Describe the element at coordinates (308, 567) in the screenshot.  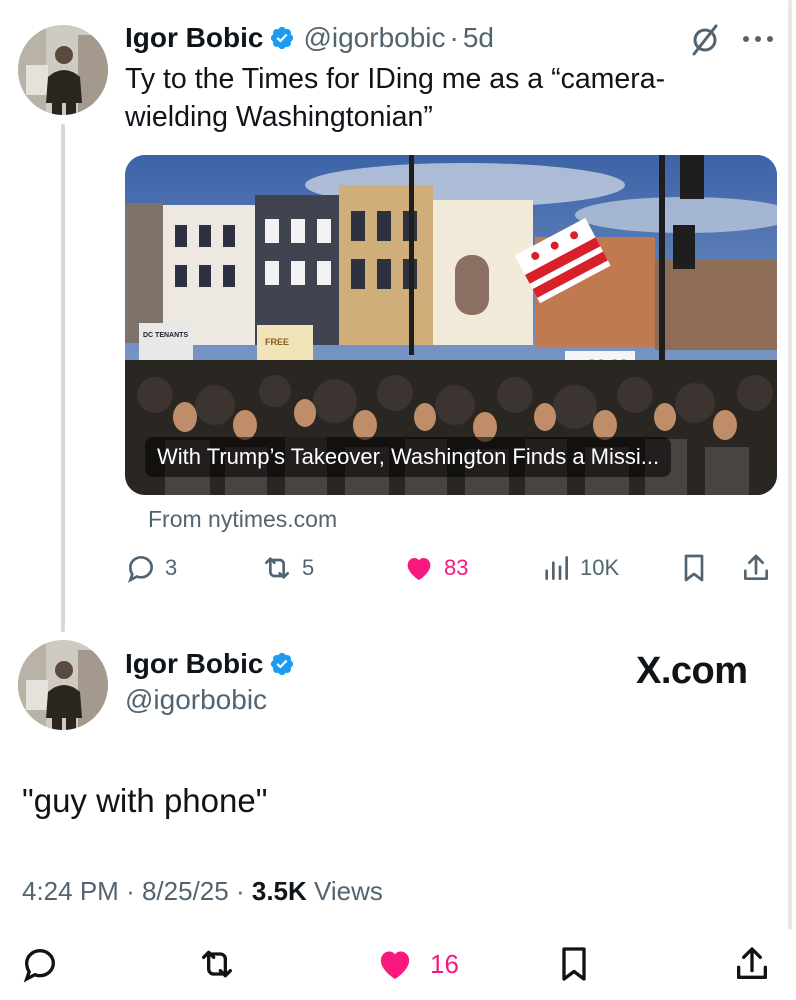
I see `repost-count: 5` at that location.